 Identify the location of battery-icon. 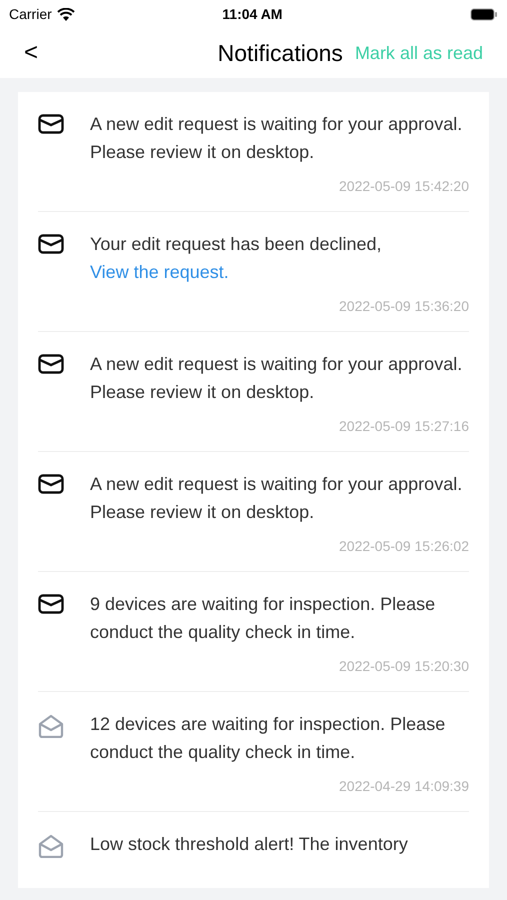
(484, 14).